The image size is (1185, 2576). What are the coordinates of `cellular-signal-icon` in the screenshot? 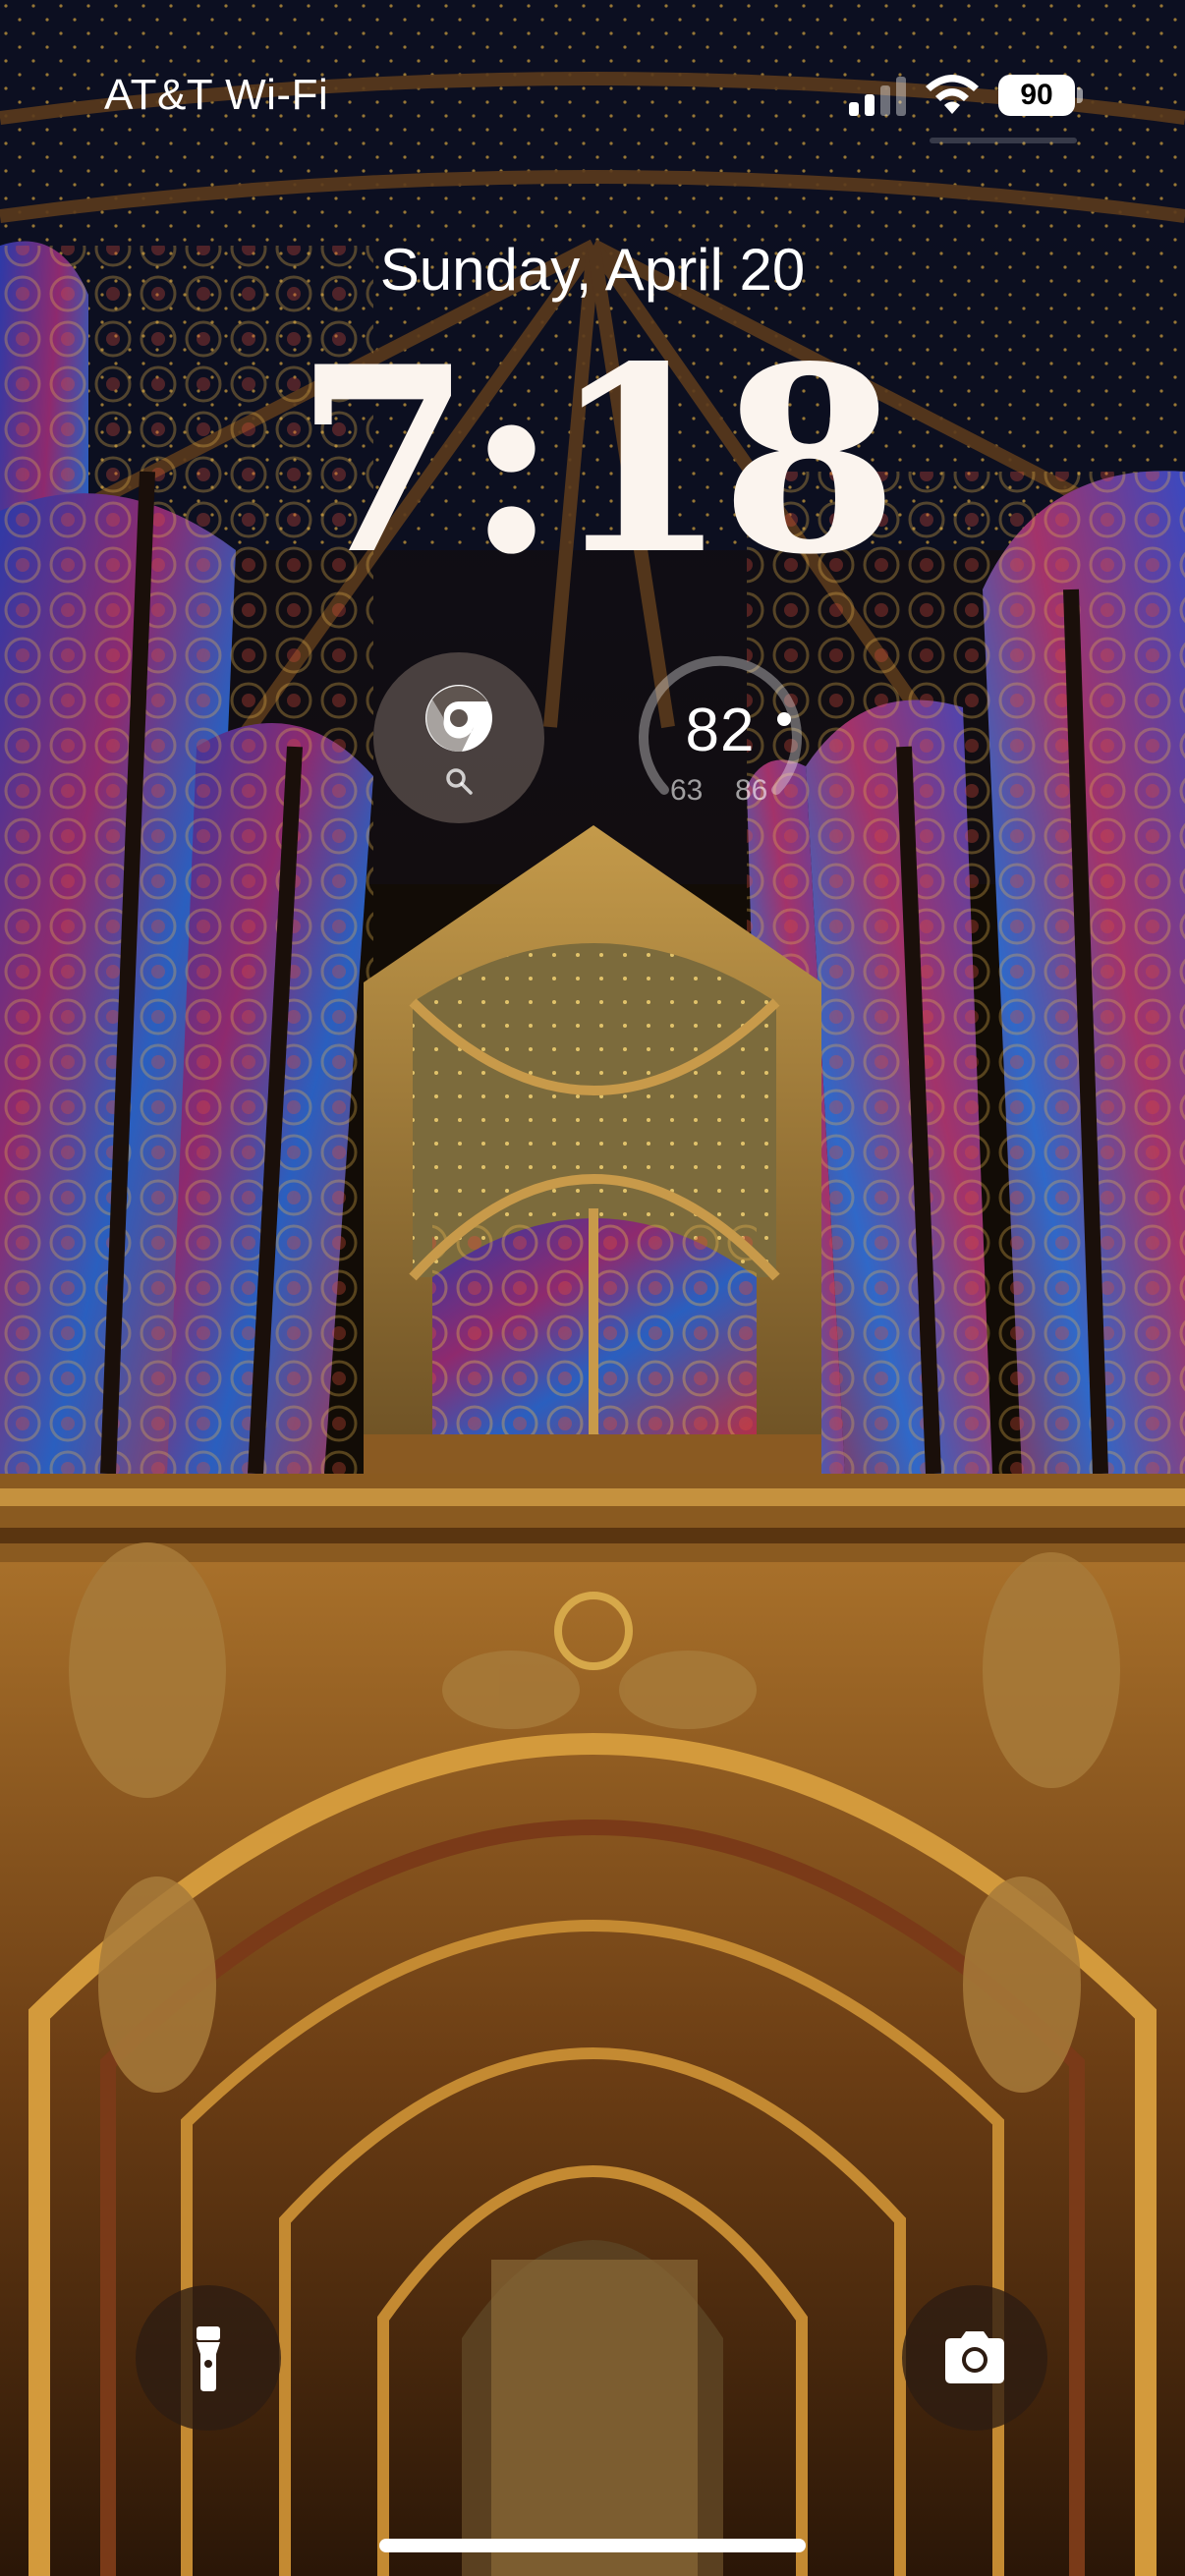 It's located at (878, 96).